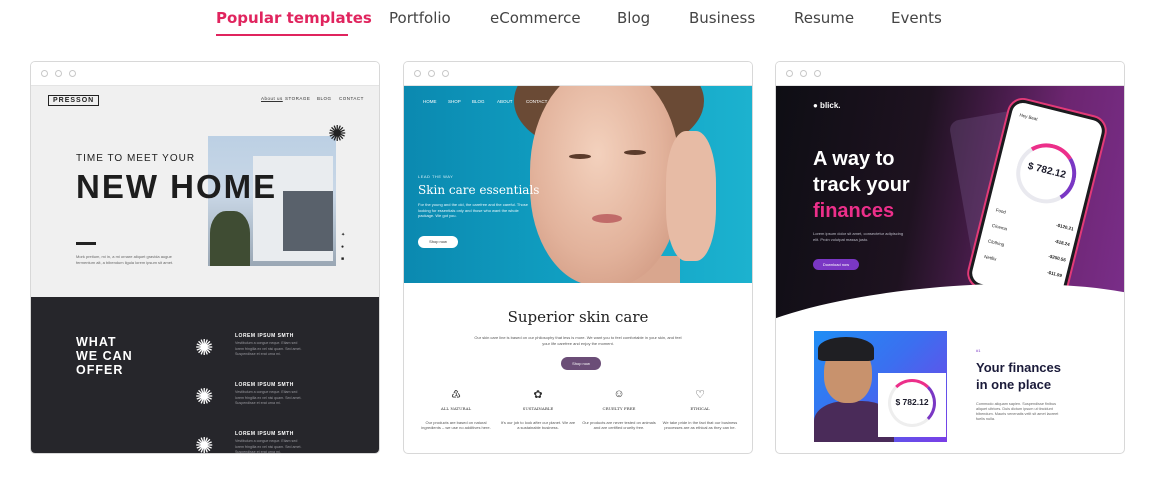 Image resolution: width=1153 pixels, height=483 pixels. Describe the element at coordinates (912, 402) in the screenshot. I see `widget-balance: $ 782.12` at that location.